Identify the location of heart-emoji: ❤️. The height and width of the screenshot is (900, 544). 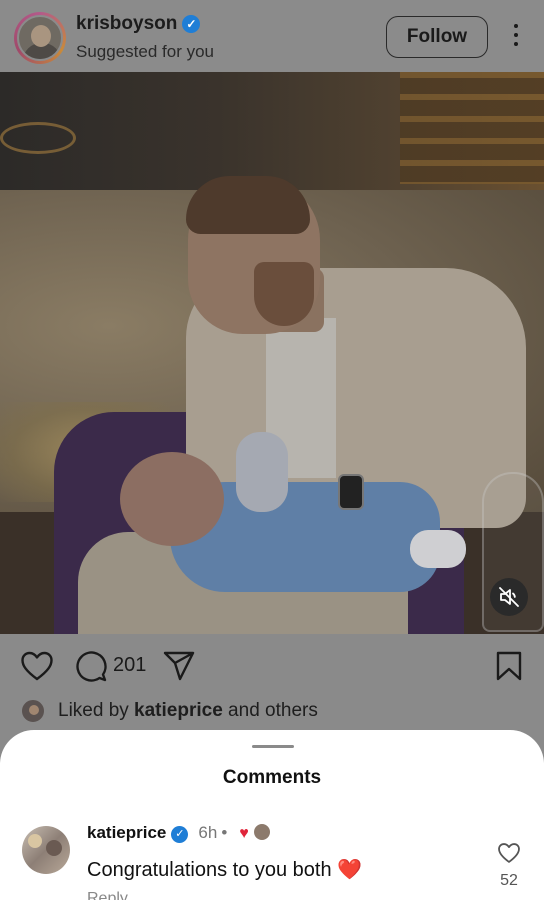
(350, 870).